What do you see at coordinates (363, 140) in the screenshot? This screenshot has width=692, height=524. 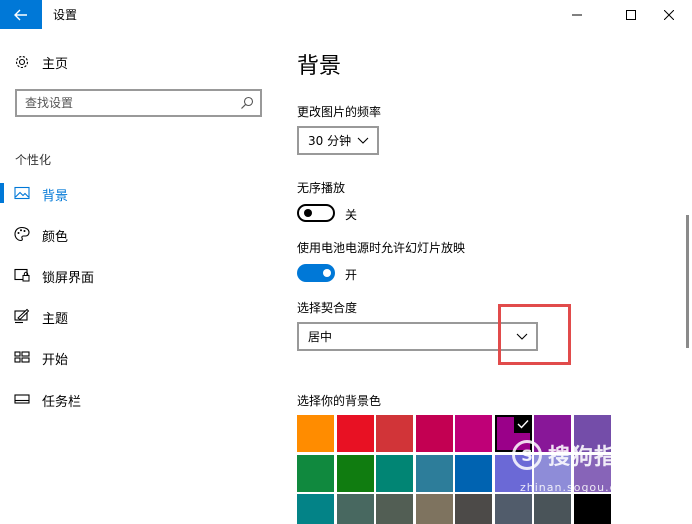 I see `chevron-down-icon` at bounding box center [363, 140].